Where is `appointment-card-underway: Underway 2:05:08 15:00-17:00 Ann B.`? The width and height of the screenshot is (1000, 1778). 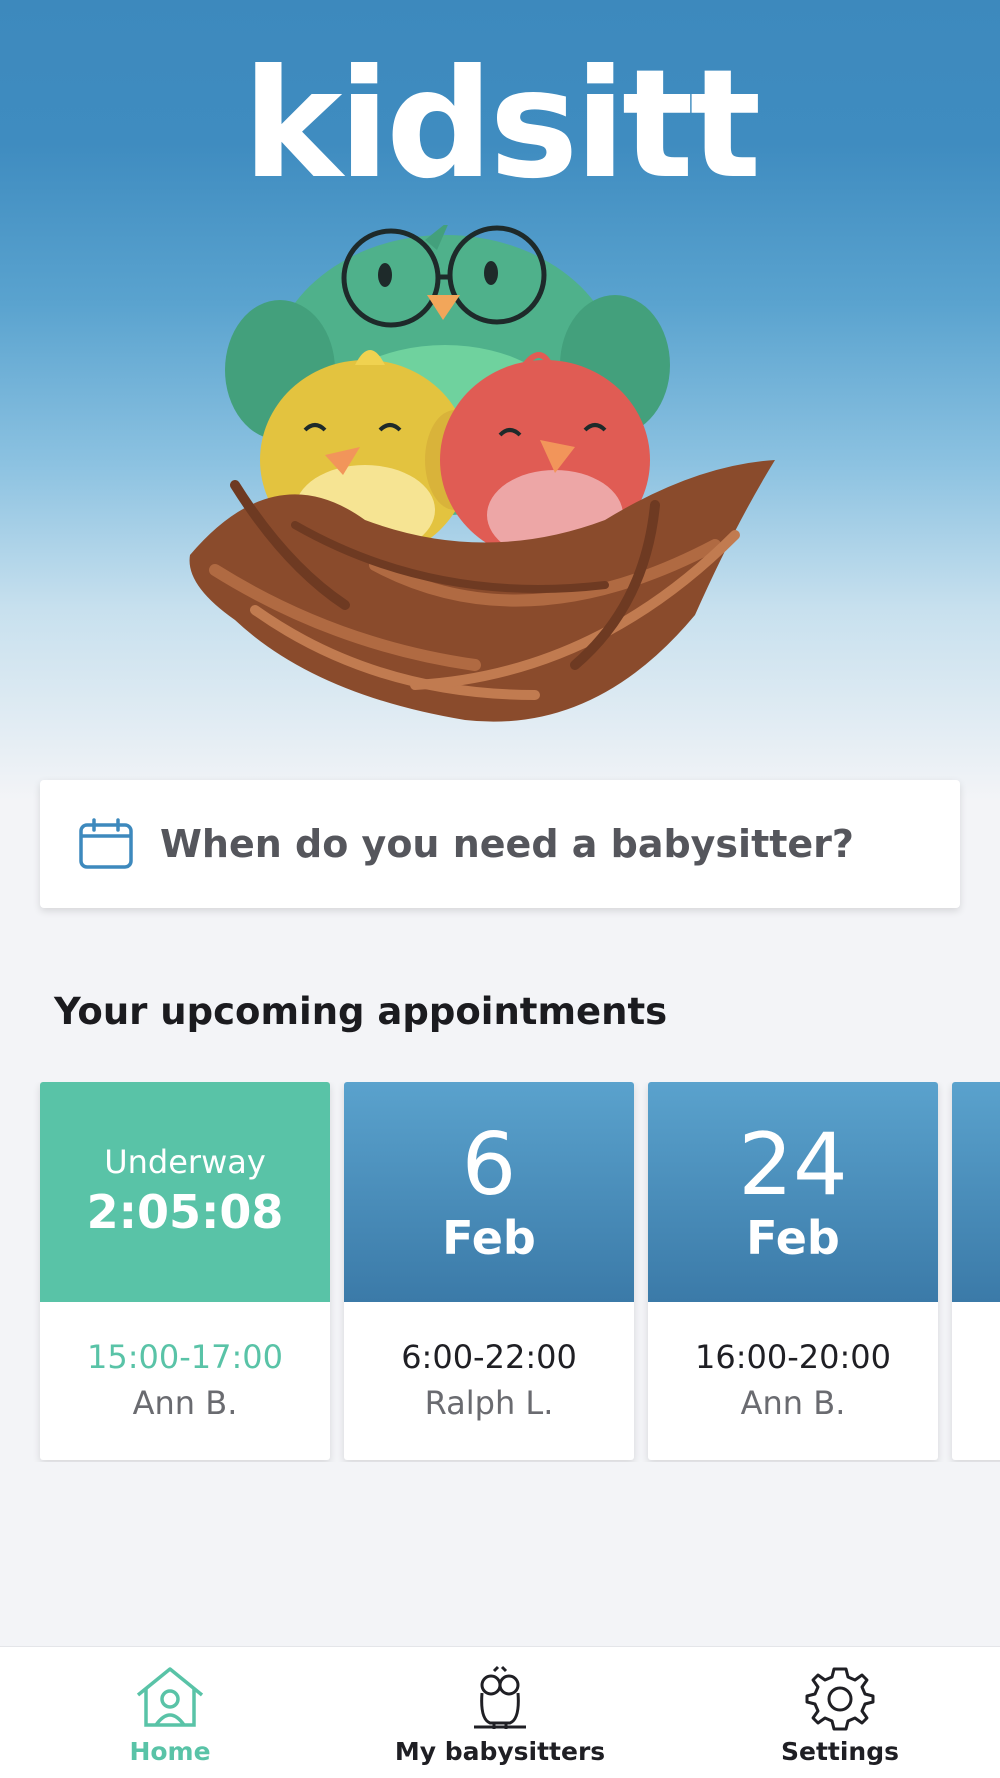
appointment-card-underway: Underway 2:05:08 15:00-17:00 Ann B. is located at coordinates (185, 1271).